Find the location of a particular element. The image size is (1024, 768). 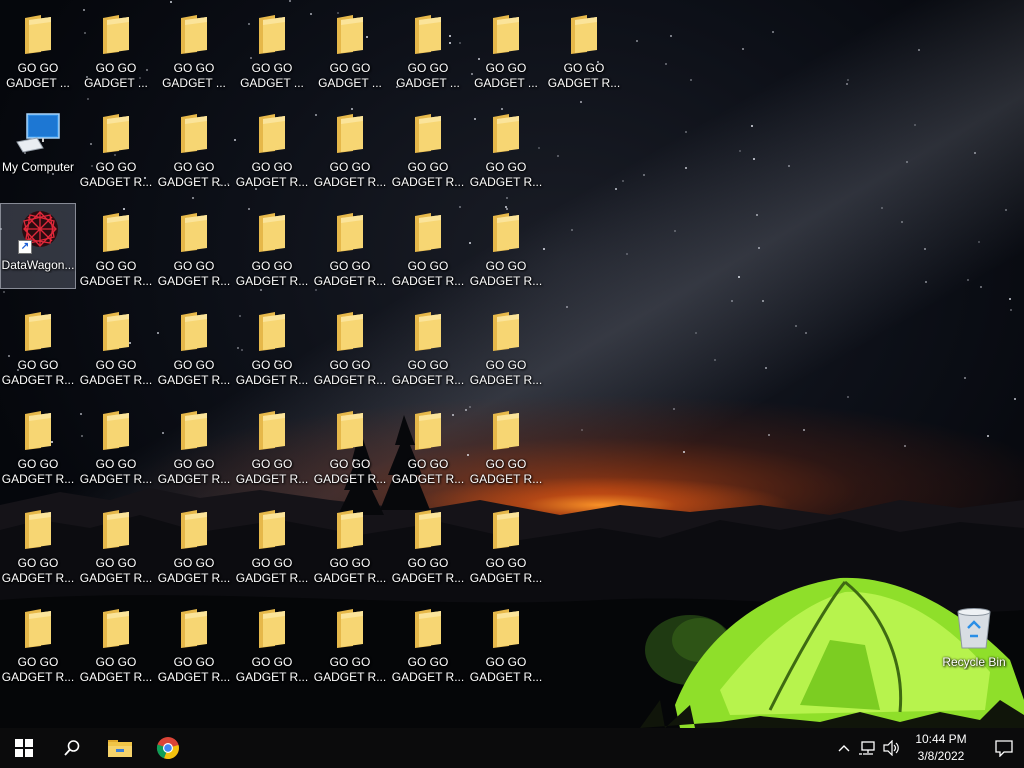

volume-button is located at coordinates (892, 748).